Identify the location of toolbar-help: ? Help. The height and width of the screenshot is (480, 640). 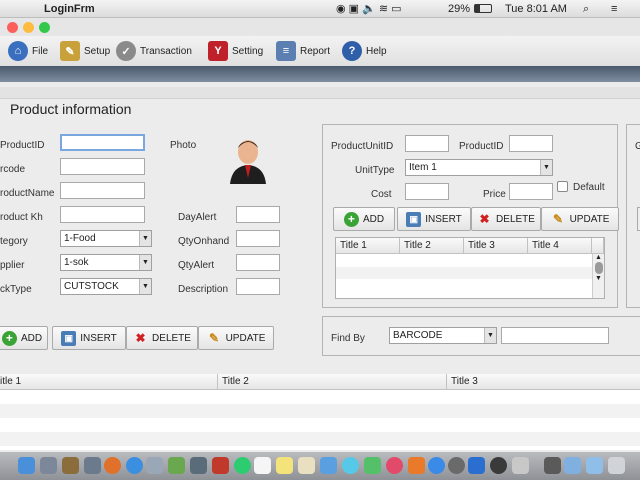
(364, 51).